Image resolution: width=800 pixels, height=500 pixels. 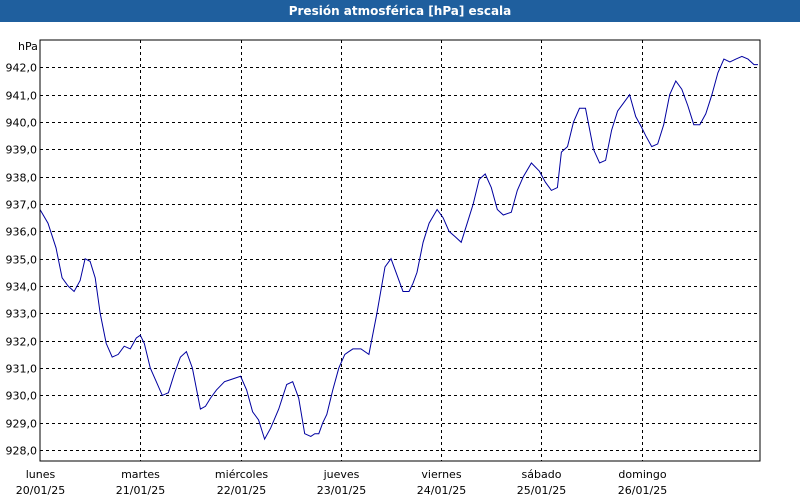 What do you see at coordinates (341, 474) in the screenshot?
I see `x-tick-day-label: jueves` at bounding box center [341, 474].